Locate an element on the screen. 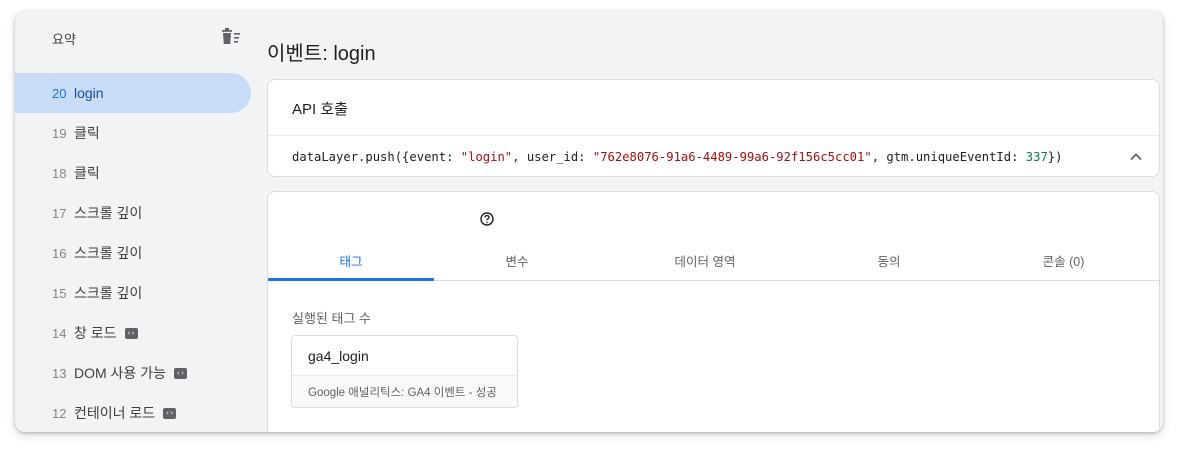  sidebar-item-scroll-depth: 16 스크롤 깊이 is located at coordinates (133, 253).